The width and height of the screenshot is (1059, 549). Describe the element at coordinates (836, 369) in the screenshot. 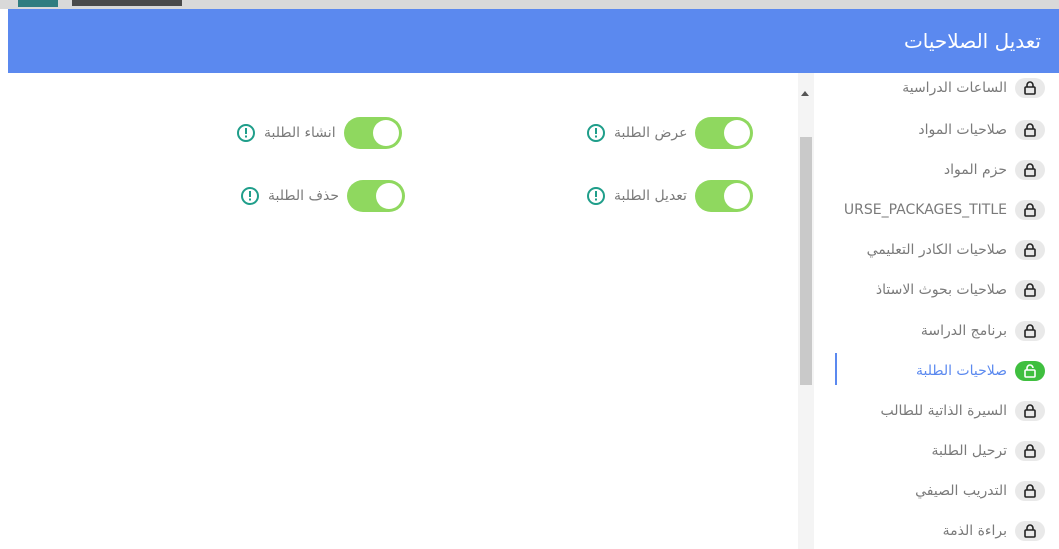

I see `active-indicator` at that location.